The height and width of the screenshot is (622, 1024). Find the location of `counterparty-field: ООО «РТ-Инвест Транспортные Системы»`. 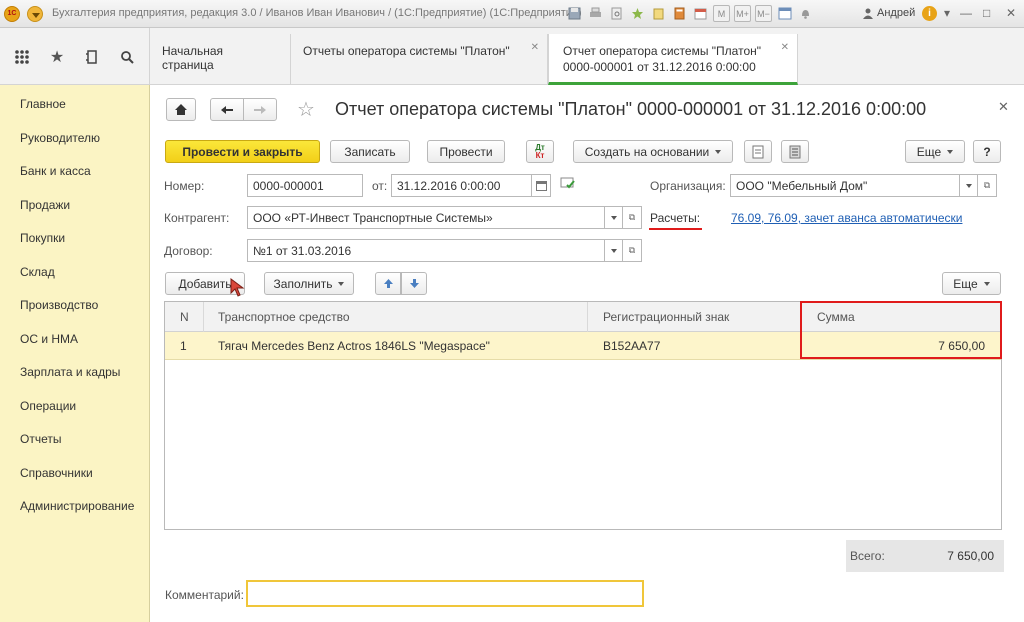

counterparty-field: ООО «РТ-Инвест Транспортные Системы» is located at coordinates (426, 217).